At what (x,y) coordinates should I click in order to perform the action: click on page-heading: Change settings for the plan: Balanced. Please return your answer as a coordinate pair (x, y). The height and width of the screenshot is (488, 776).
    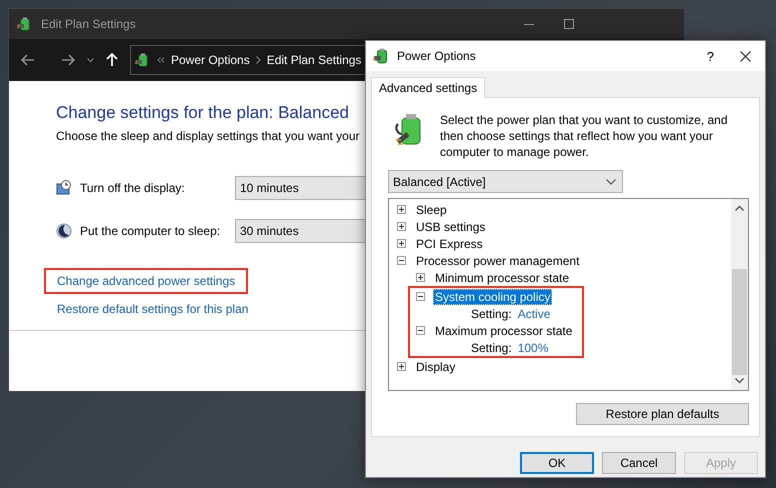
    Looking at the image, I should click on (202, 113).